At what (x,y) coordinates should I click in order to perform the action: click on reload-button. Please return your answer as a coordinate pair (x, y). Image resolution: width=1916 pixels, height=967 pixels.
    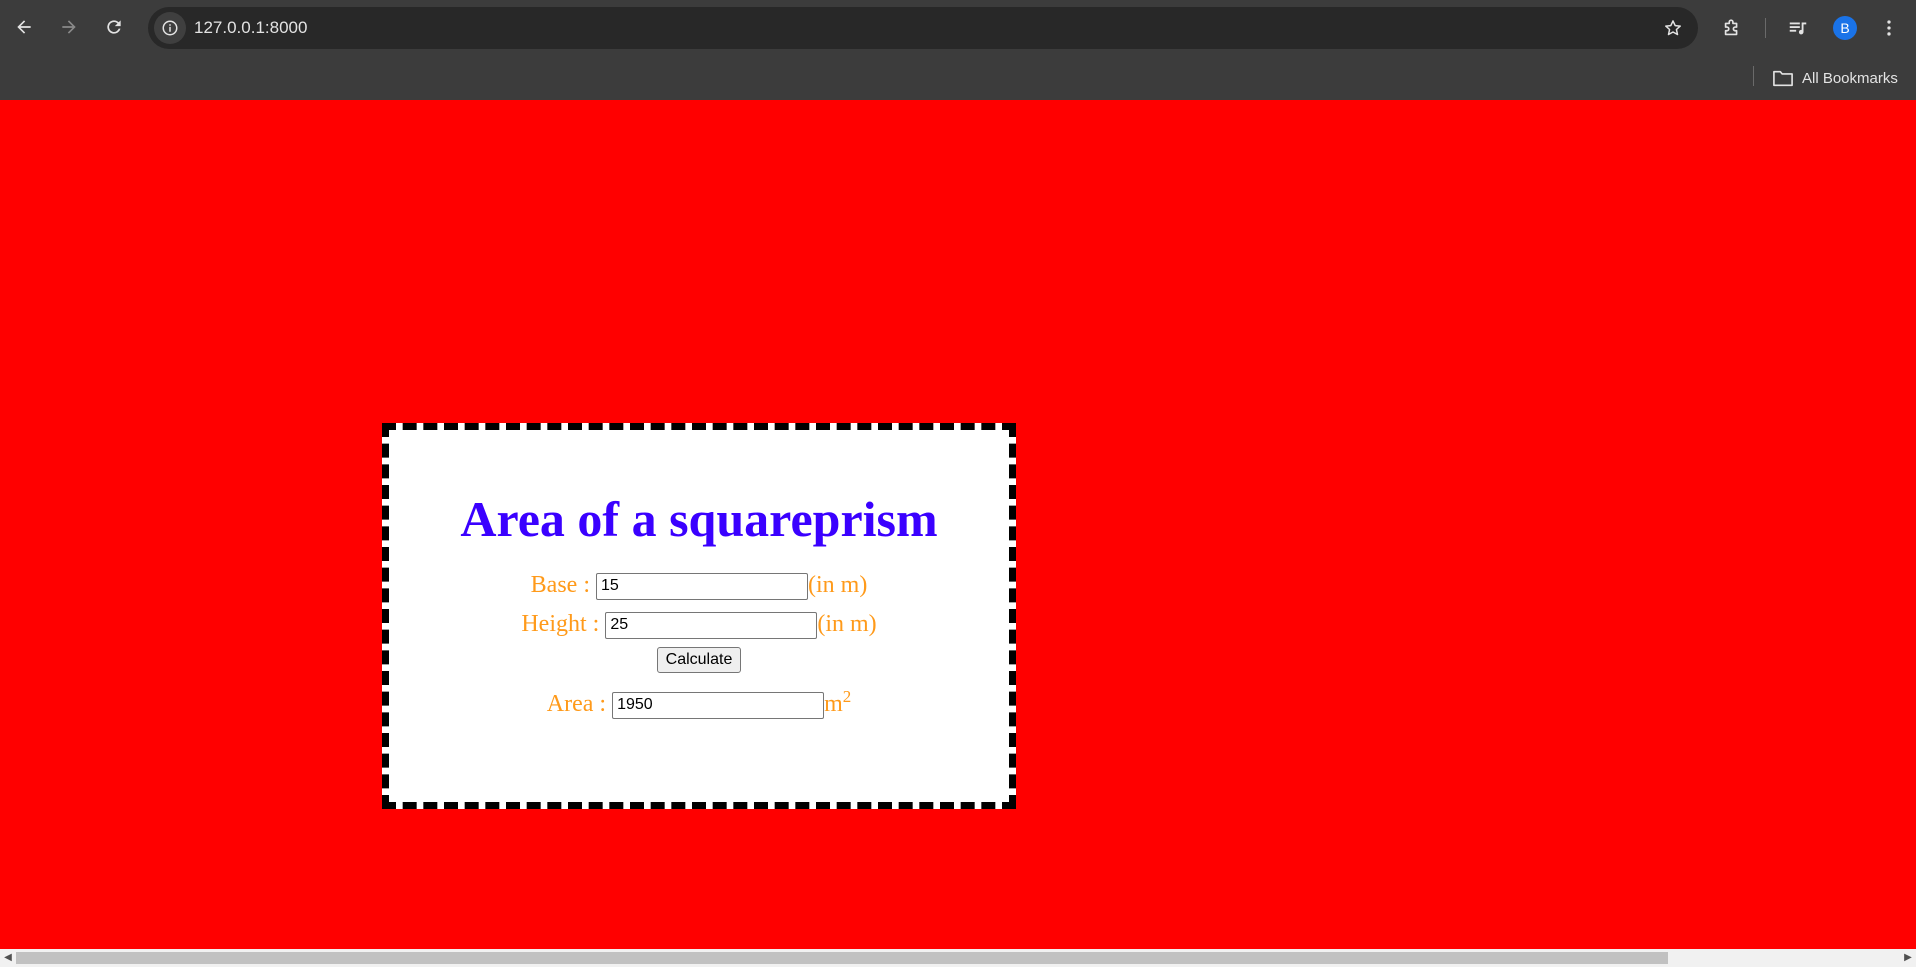
    Looking at the image, I should click on (114, 27).